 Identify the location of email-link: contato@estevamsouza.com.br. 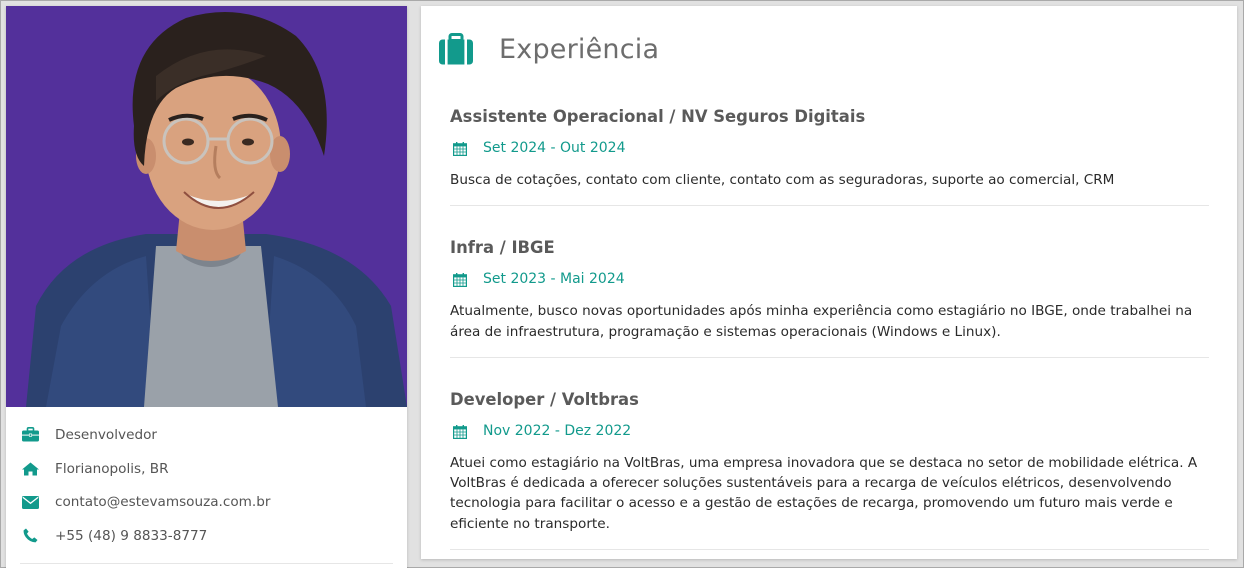
(162, 502).